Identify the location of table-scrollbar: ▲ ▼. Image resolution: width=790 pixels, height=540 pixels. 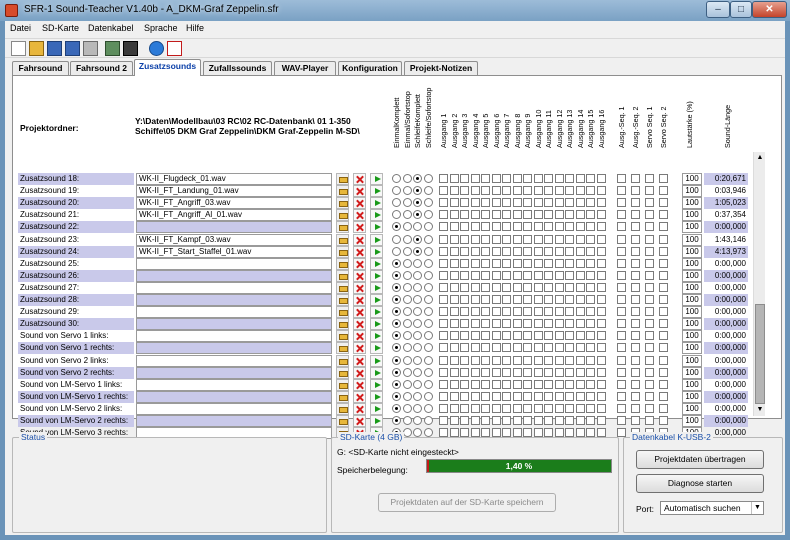
(759, 284).